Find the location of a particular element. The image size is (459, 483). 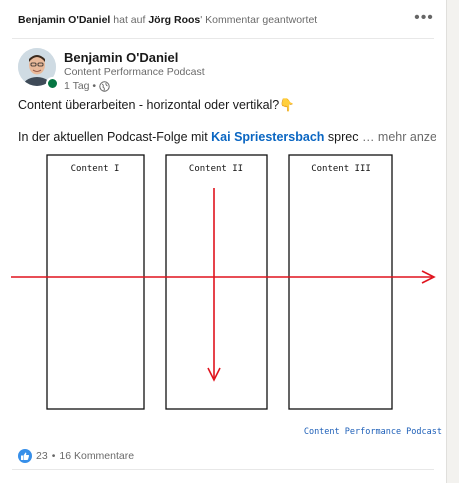

column-1-label: Content I is located at coordinates (95, 169).